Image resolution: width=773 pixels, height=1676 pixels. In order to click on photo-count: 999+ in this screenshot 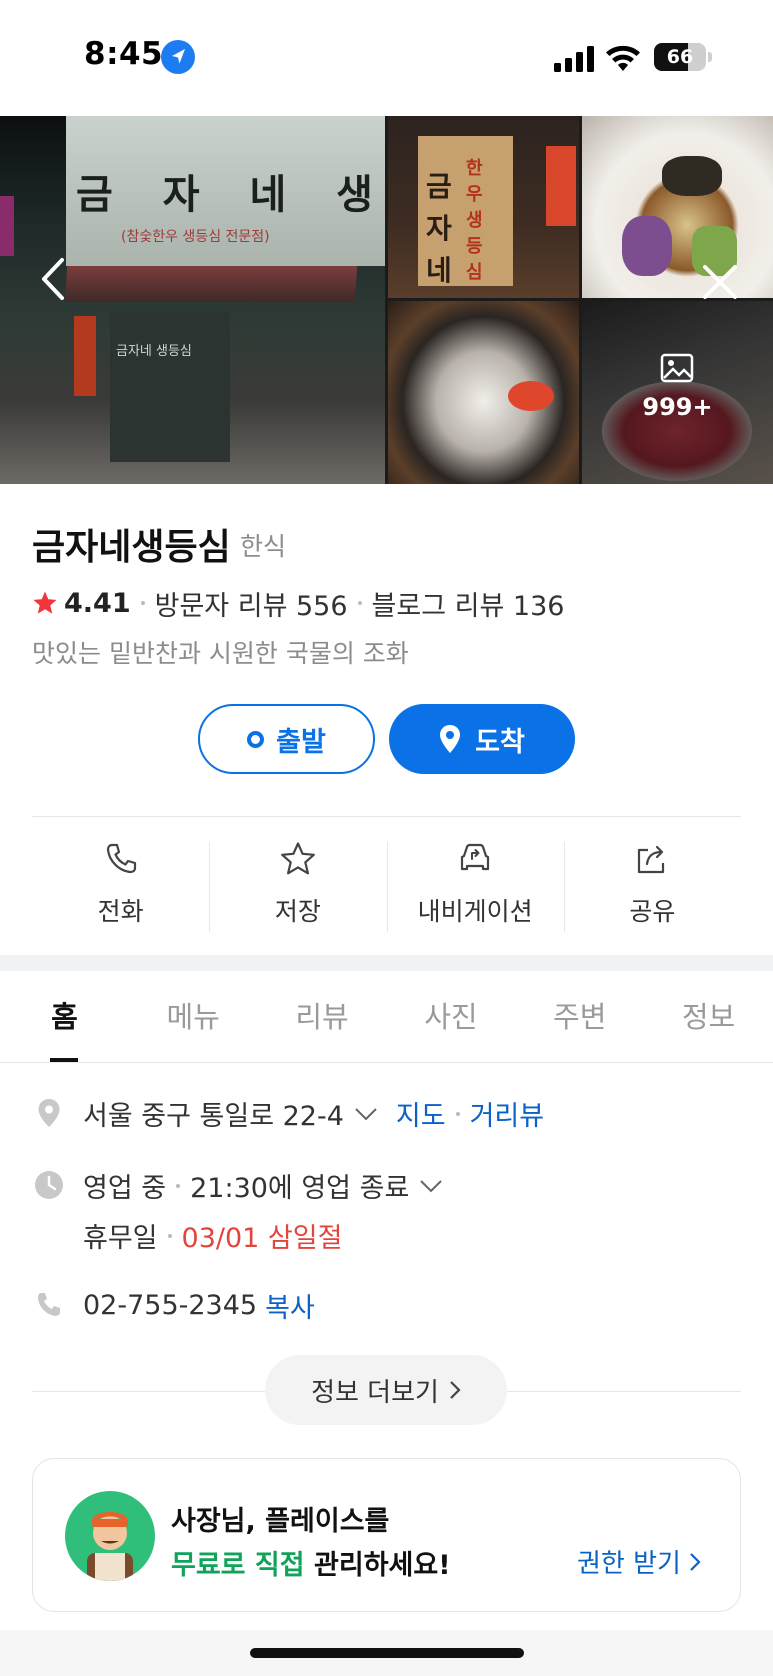, I will do `click(677, 407)`.